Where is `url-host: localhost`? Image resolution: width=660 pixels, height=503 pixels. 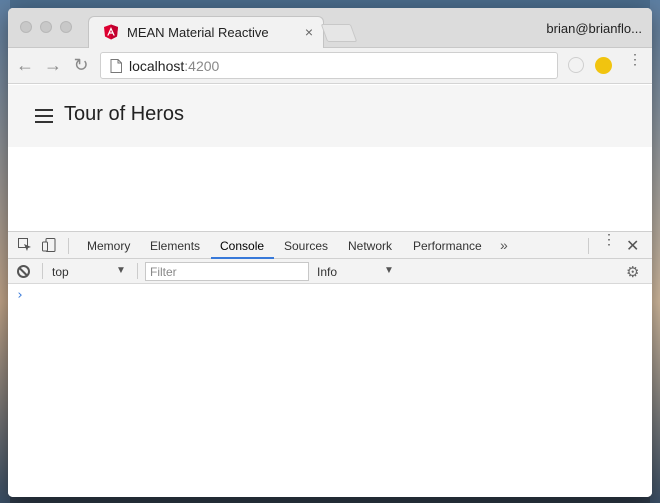 url-host: localhost is located at coordinates (157, 66).